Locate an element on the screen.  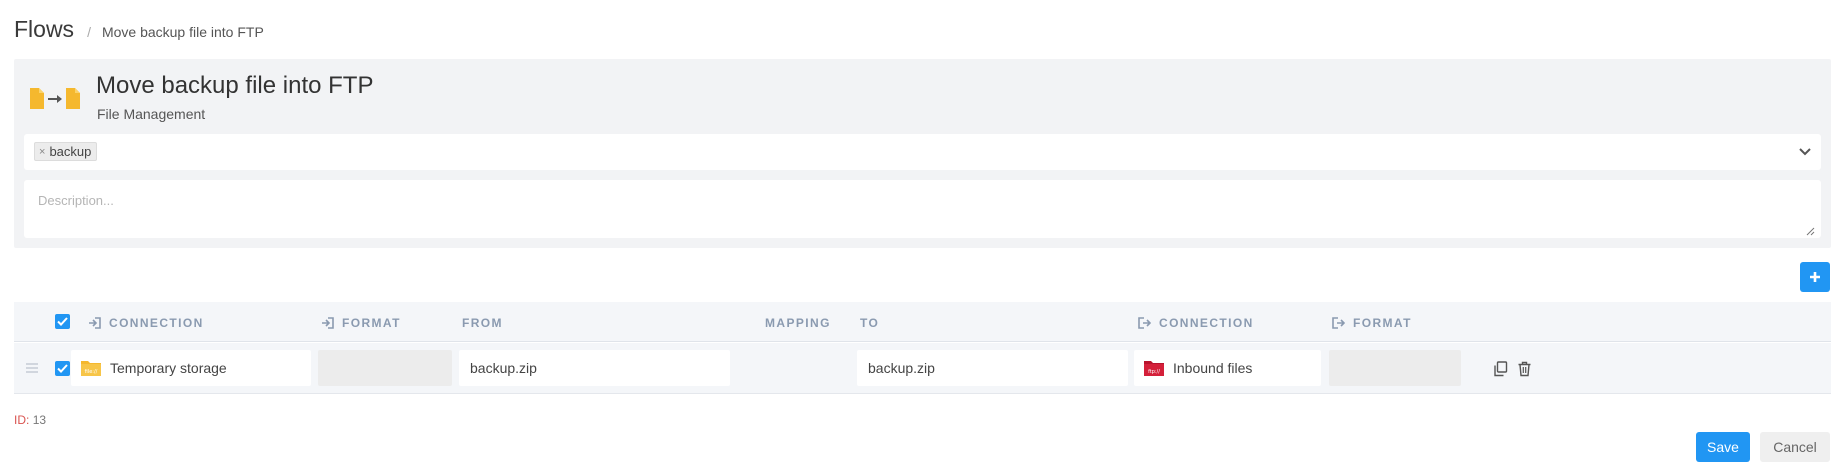
from-value: backup.zip is located at coordinates (503, 368).